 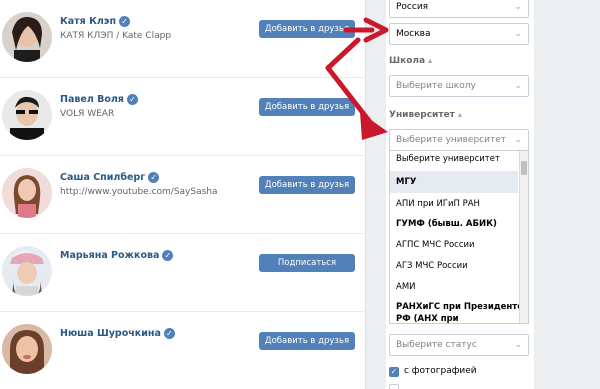 What do you see at coordinates (454, 224) in the screenshot?
I see `dropdown-option: ГУМФ (бывш. АБИК)` at bounding box center [454, 224].